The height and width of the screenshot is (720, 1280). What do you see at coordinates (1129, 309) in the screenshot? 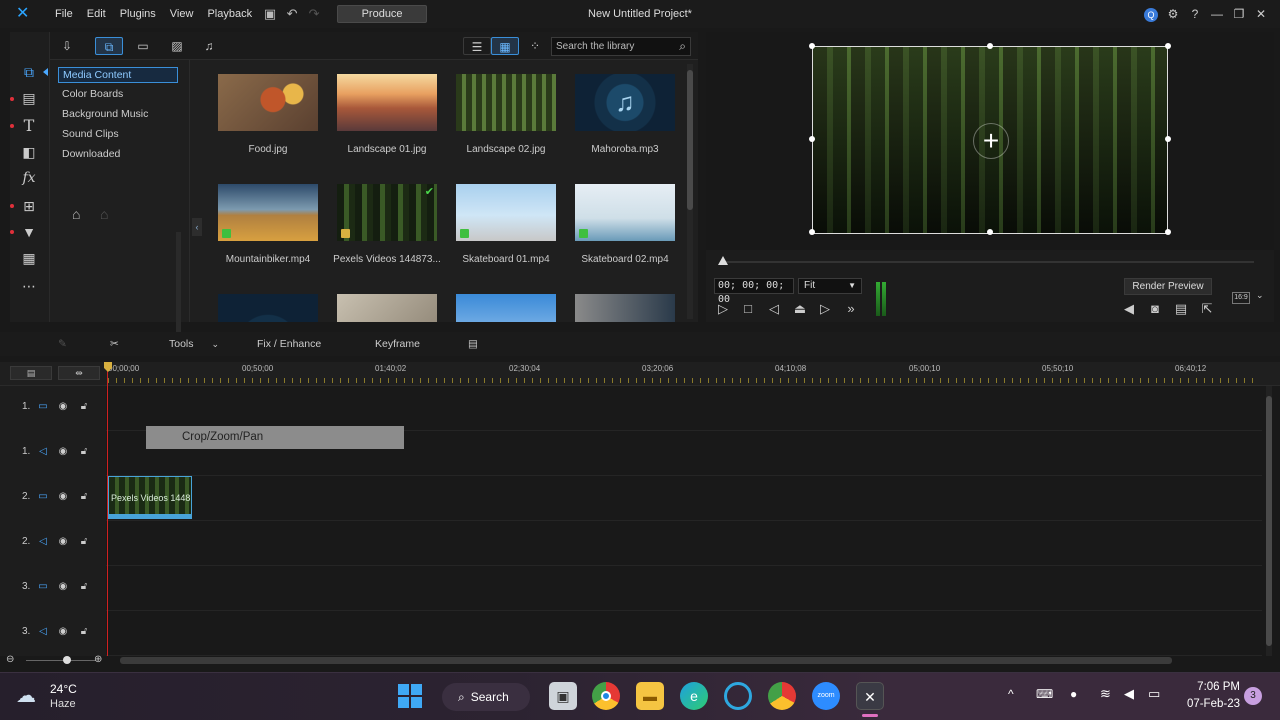
I see `volume-icon: ◀` at bounding box center [1129, 309].